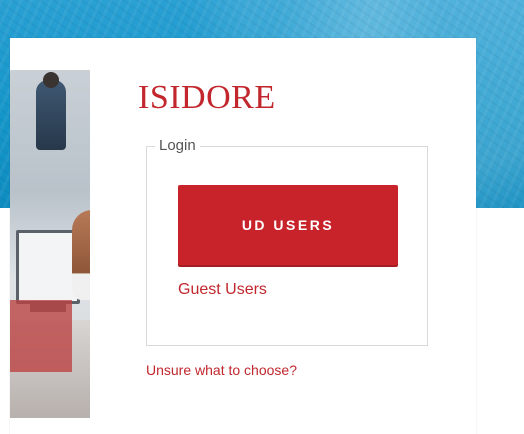 The width and height of the screenshot is (524, 434). Describe the element at coordinates (81, 255) in the screenshot. I see `photo-student` at that location.